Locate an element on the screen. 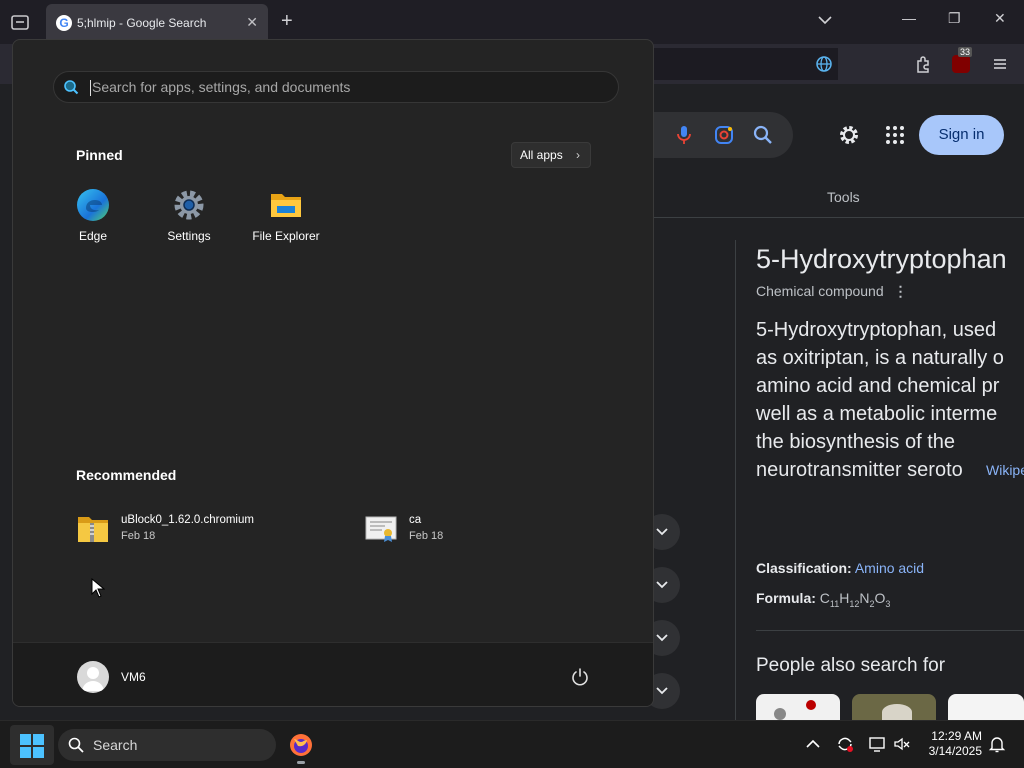 This screenshot has width=1024, height=768. restore-icon: ❐ is located at coordinates (954, 18).